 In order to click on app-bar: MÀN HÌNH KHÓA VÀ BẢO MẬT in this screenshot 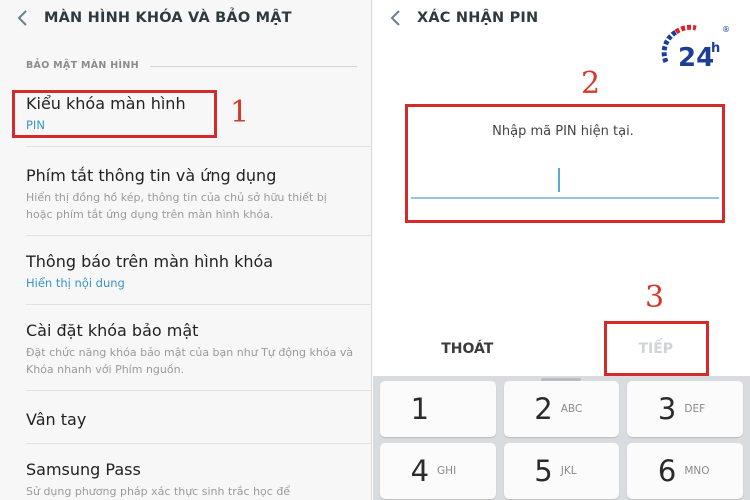, I will do `click(185, 18)`.